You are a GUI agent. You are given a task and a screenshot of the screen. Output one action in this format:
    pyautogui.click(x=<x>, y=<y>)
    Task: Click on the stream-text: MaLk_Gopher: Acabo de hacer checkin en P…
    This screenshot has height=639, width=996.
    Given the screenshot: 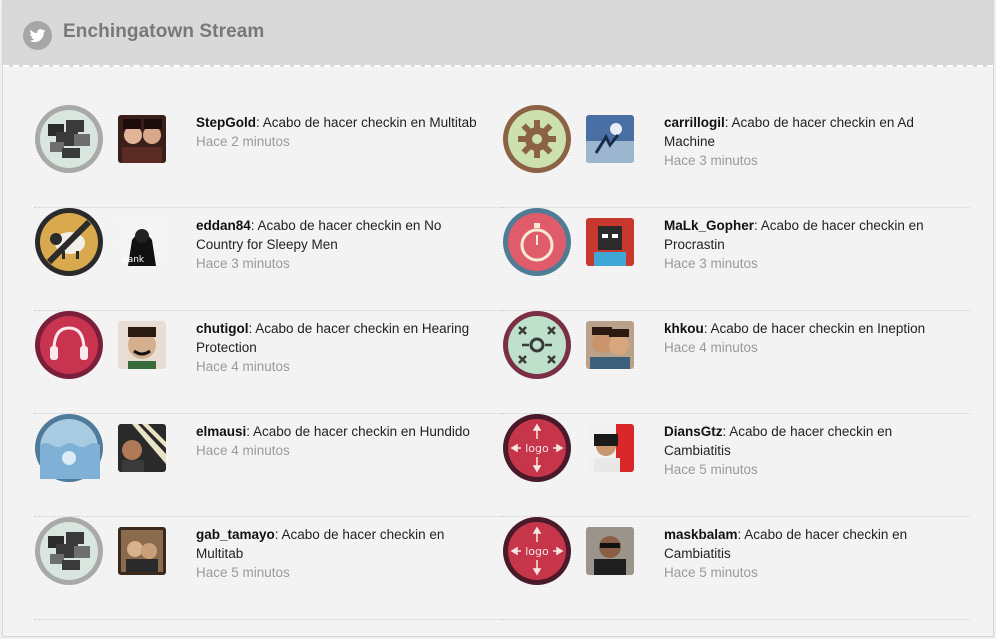 What is the action you would take?
    pyautogui.click(x=809, y=244)
    